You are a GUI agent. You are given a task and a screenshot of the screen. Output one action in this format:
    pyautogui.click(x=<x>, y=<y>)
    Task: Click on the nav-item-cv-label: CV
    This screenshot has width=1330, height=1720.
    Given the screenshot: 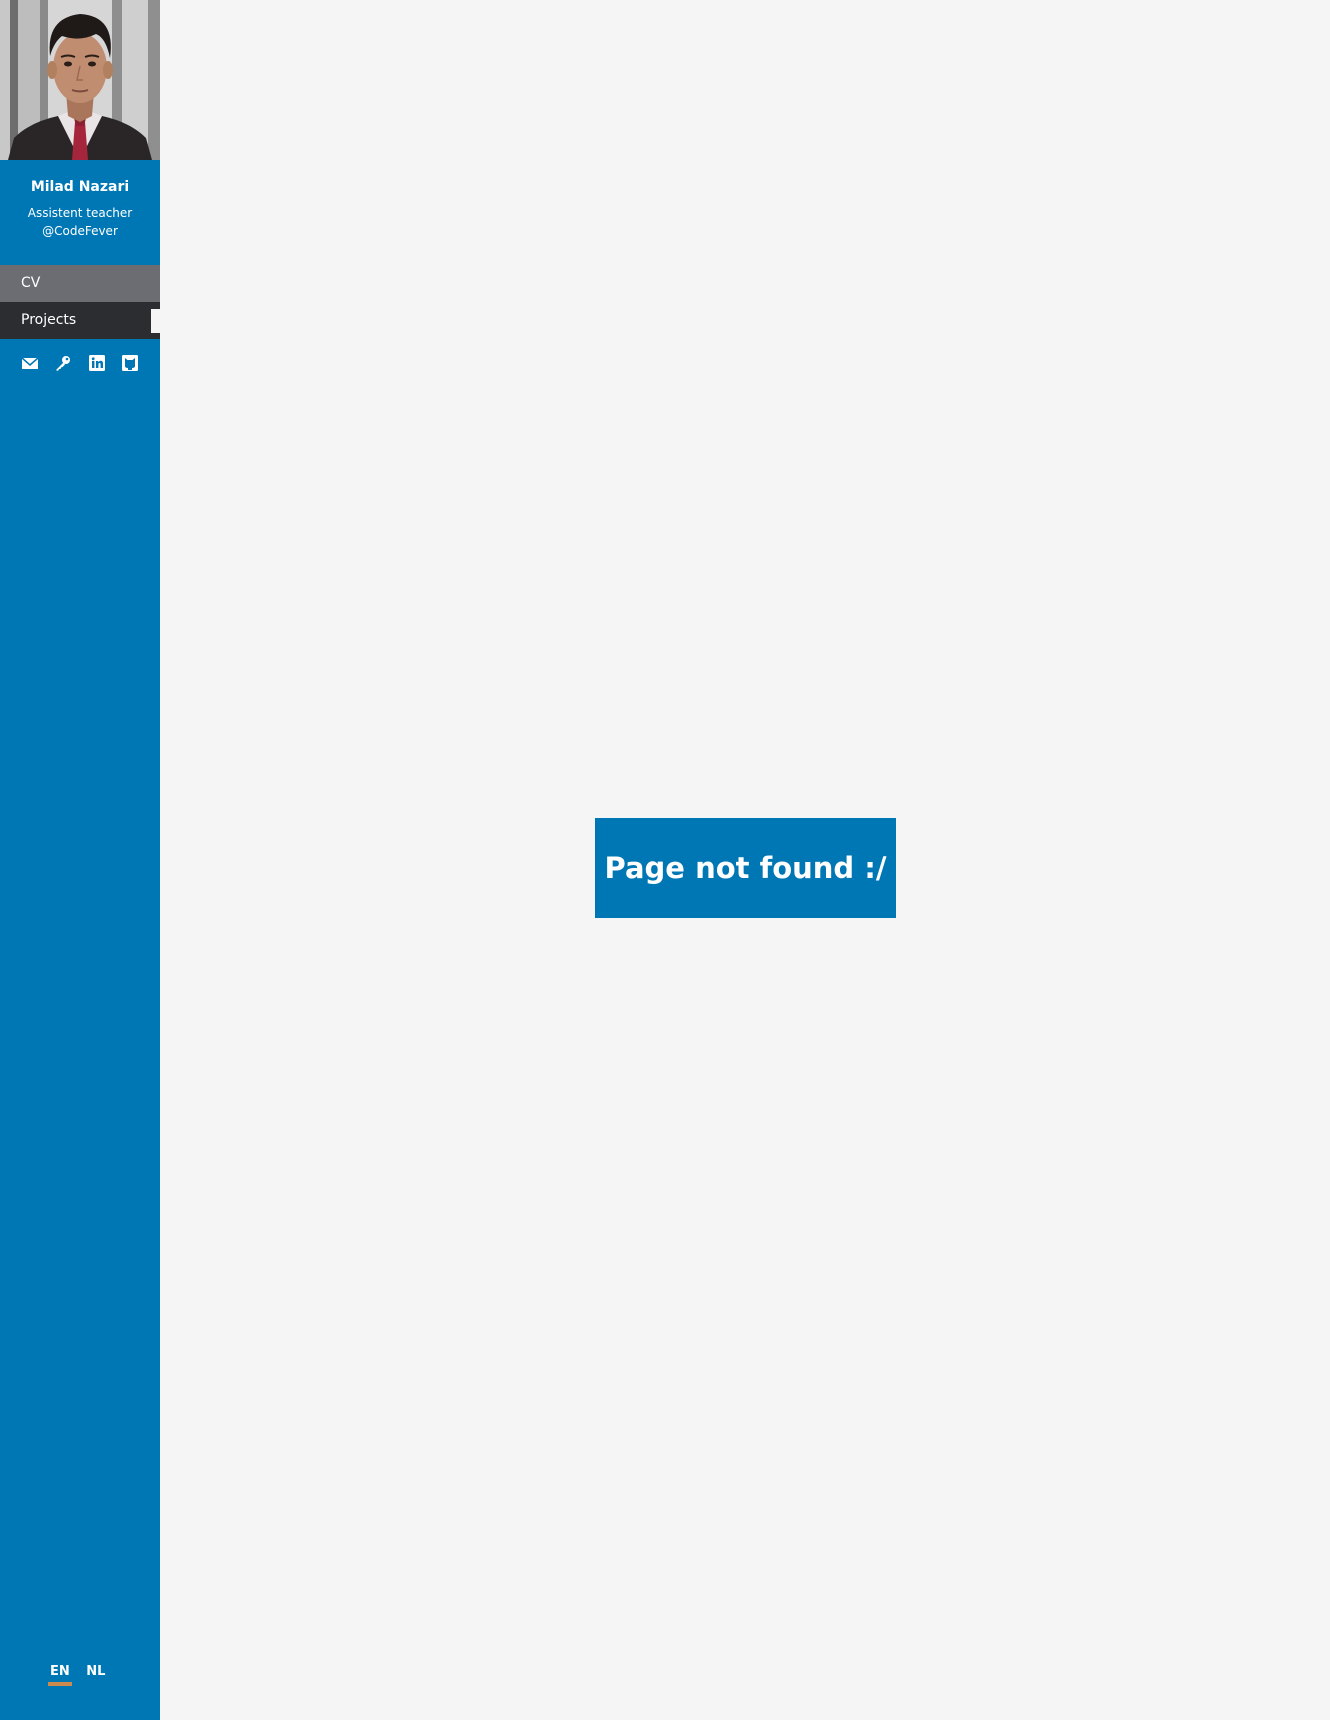 What is the action you would take?
    pyautogui.click(x=31, y=283)
    